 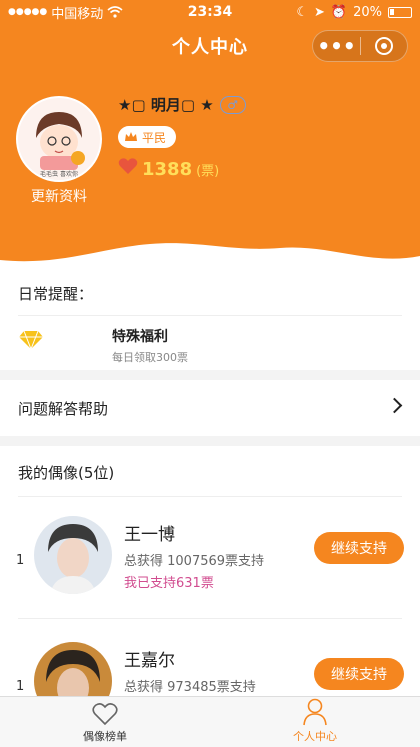 I want to click on avatar-caption: 毛毛虫 喜欢你, so click(x=59, y=174).